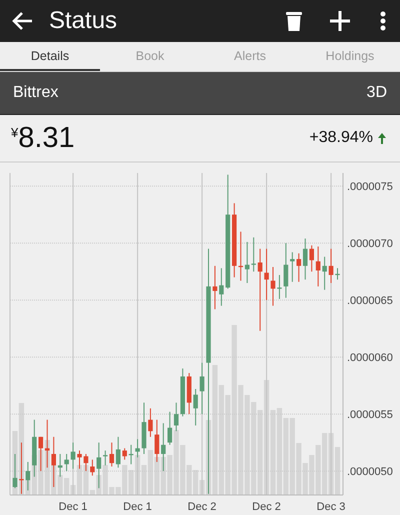  Describe the element at coordinates (23, 21) in the screenshot. I see `back-icon` at that location.